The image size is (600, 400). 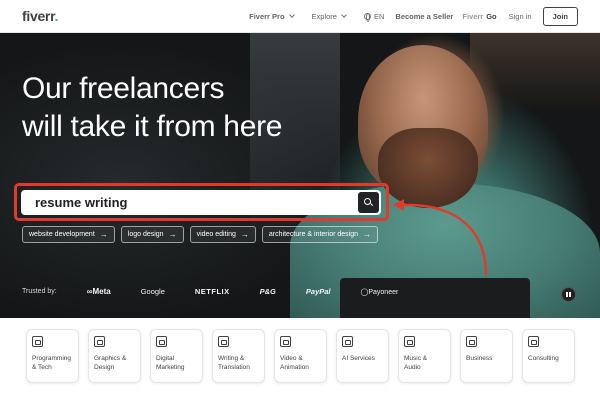 I want to click on category-label: Video & Animation, so click(x=294, y=363).